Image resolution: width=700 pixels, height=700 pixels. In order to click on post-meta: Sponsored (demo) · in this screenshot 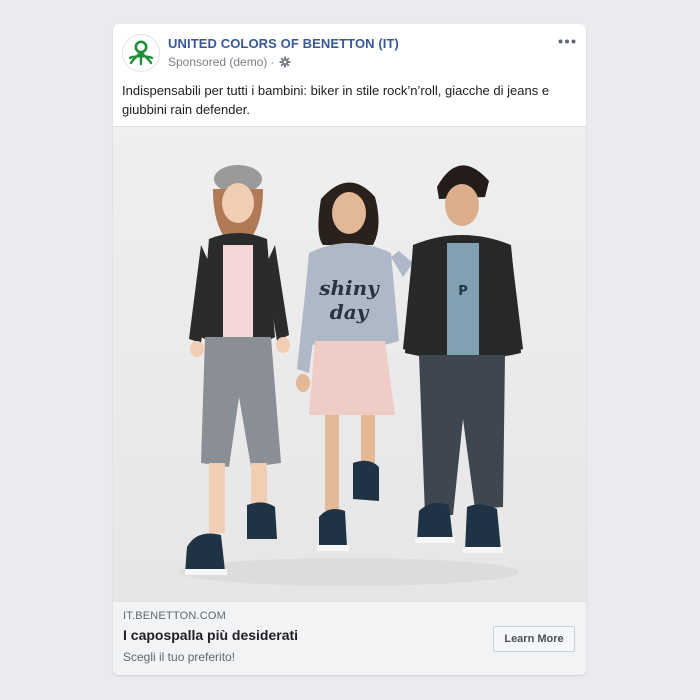, I will do `click(229, 62)`.